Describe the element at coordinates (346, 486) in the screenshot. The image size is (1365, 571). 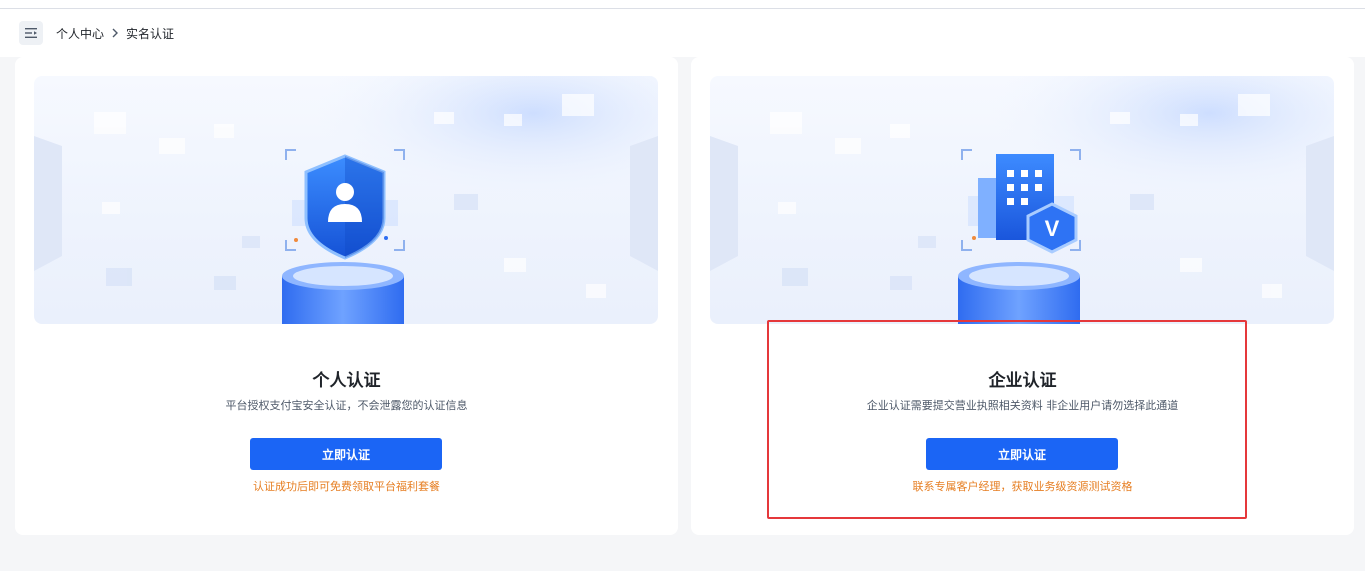
I see `personal-auth-note: 认证成功后即可免费领取平台福利套餐` at that location.